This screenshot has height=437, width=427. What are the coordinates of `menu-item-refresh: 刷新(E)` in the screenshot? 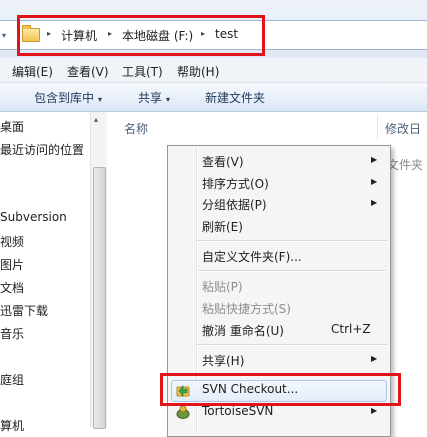 It's located at (222, 226).